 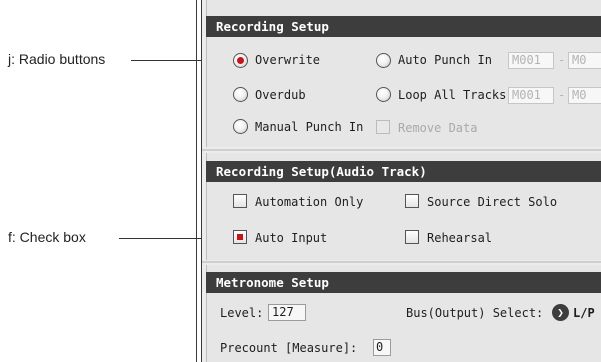 What do you see at coordinates (412, 237) in the screenshot?
I see `rehearsal-checkbox` at bounding box center [412, 237].